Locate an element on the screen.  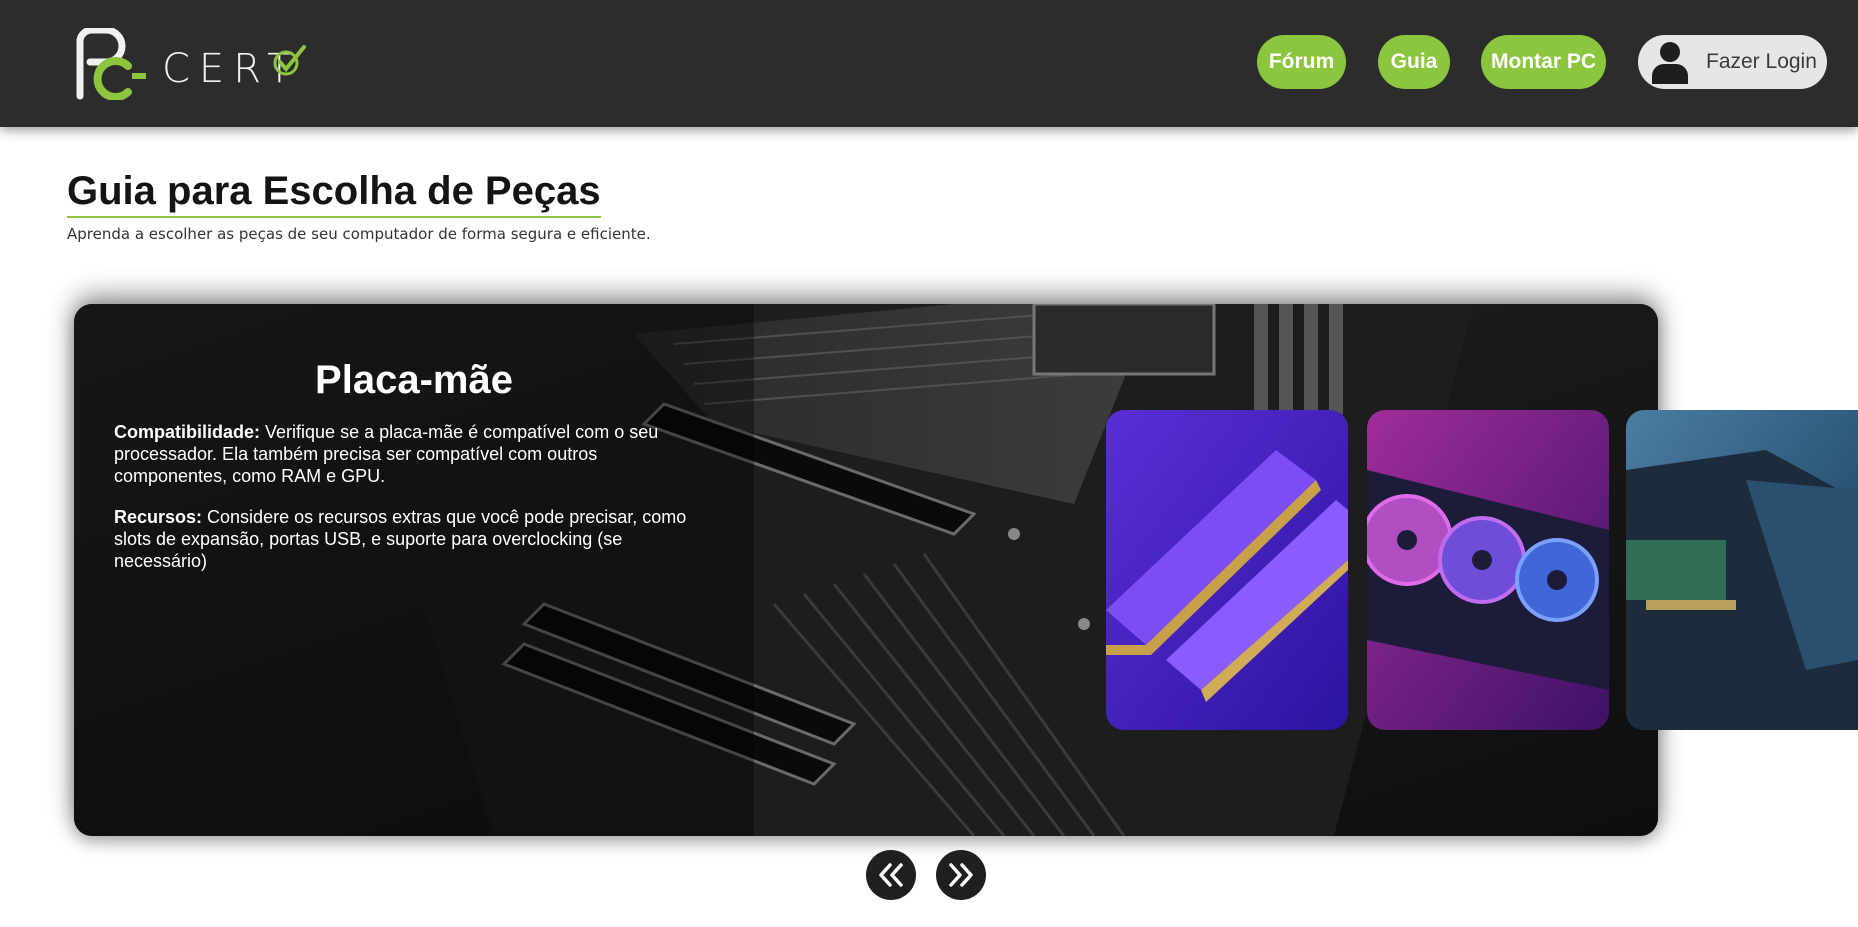
slide-title: Placa-mãe is located at coordinates (414, 380).